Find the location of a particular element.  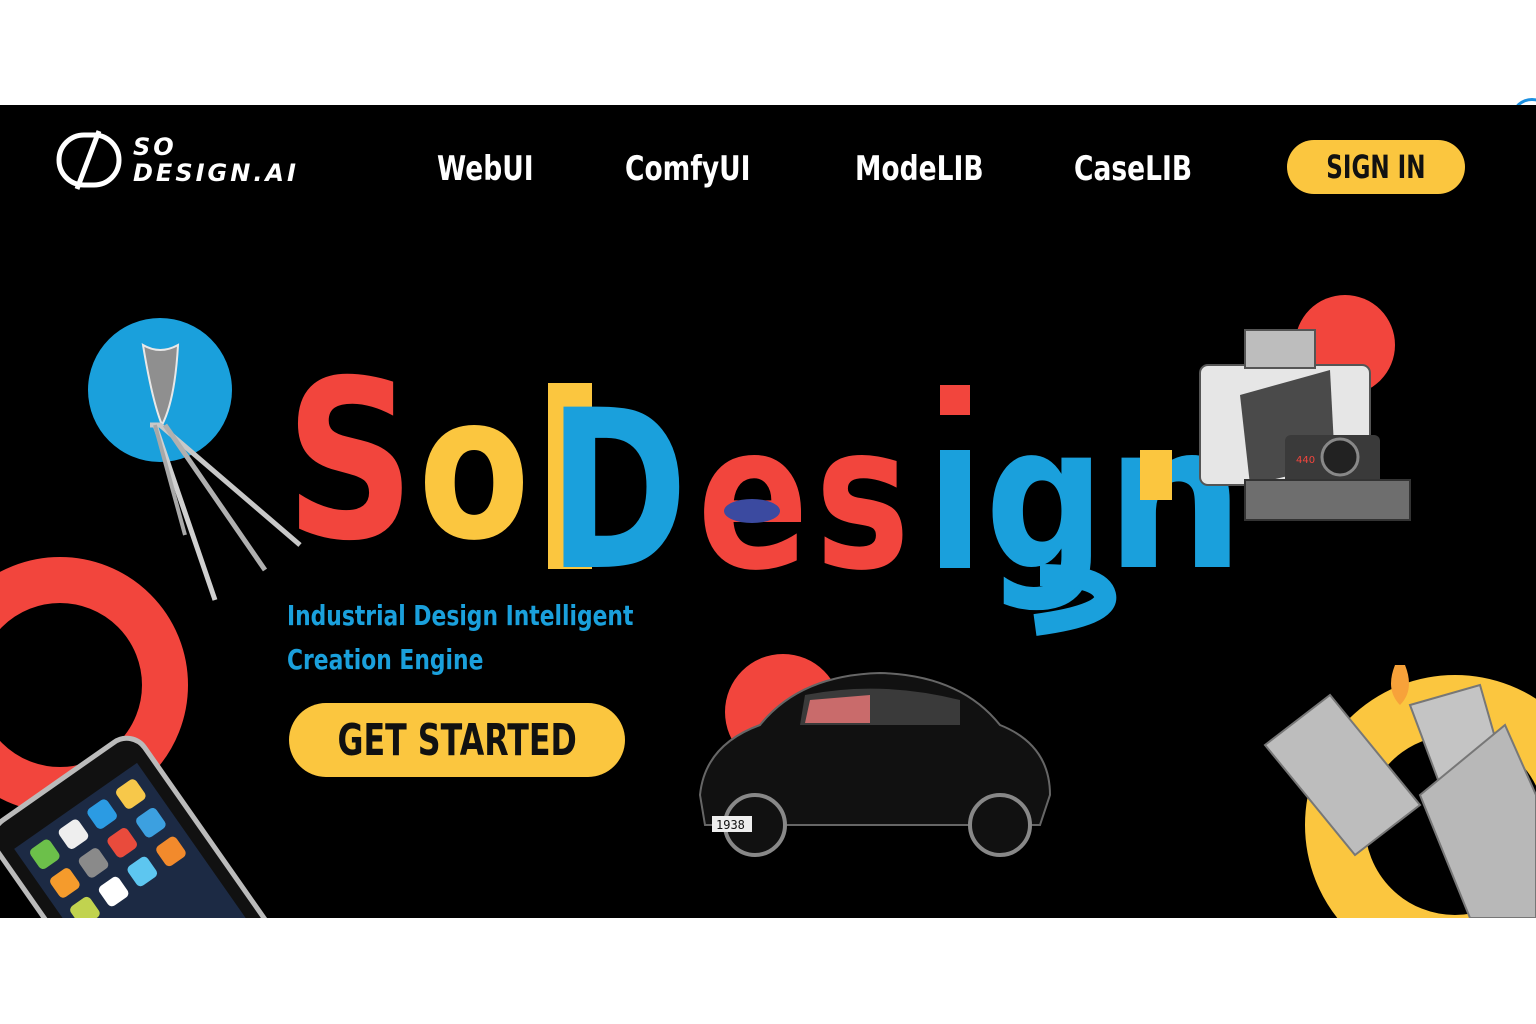

sign-in-button: SIGN IN is located at coordinates (1376, 167).